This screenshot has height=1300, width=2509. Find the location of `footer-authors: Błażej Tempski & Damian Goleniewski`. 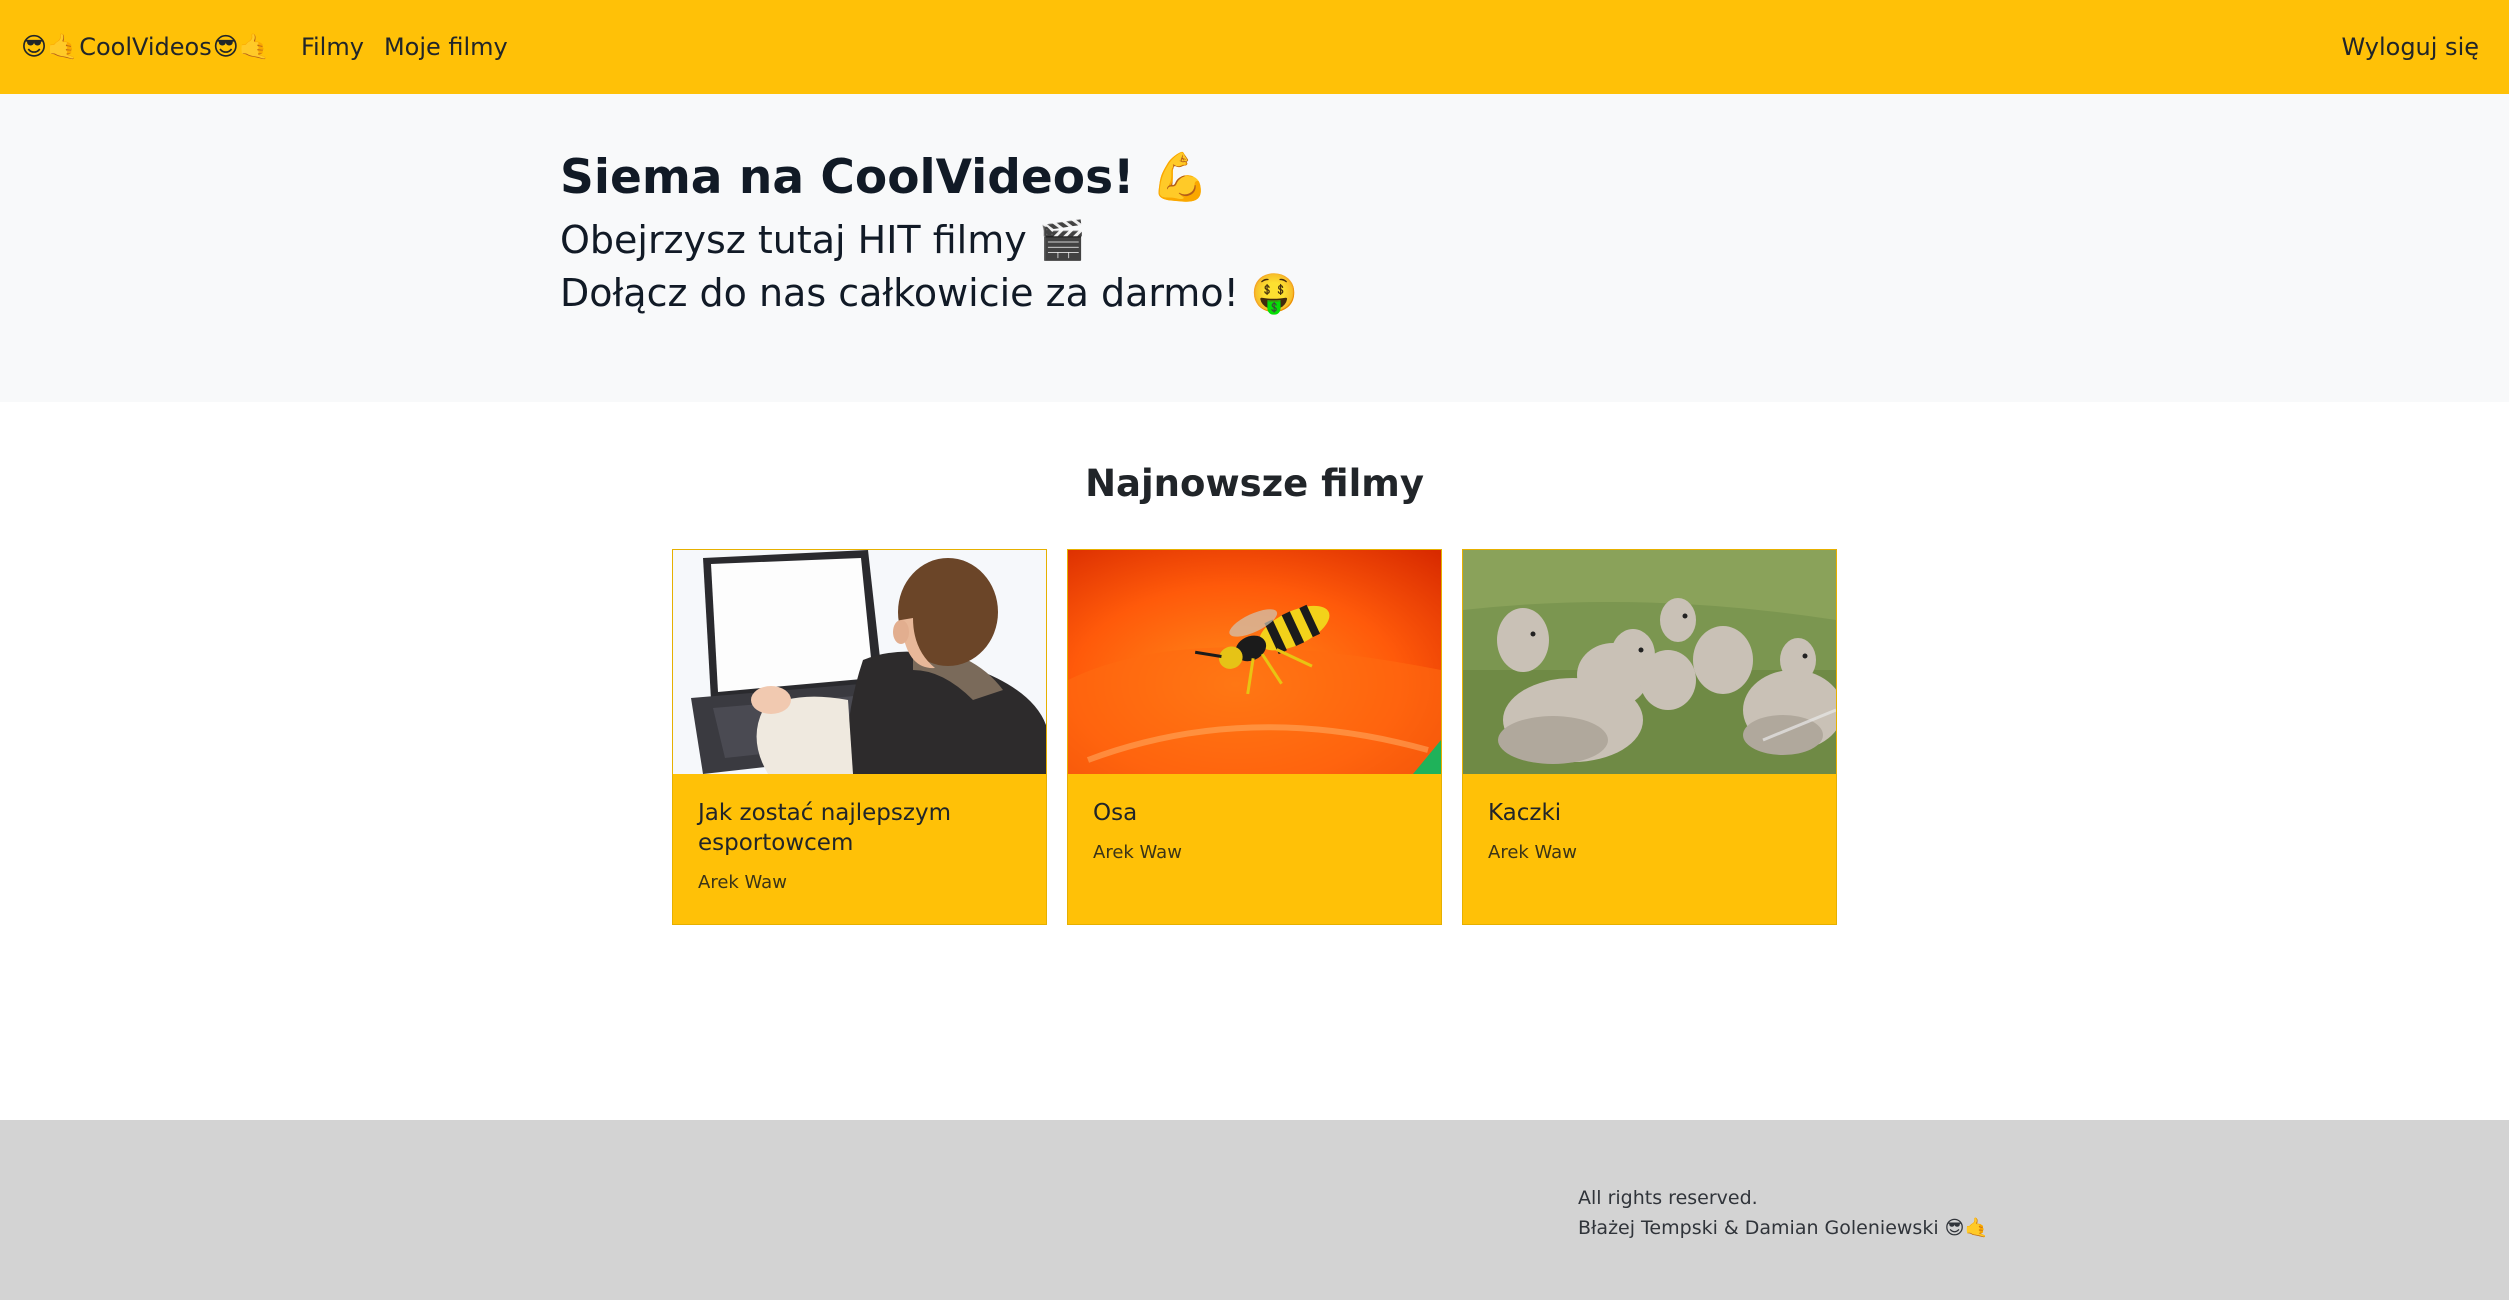

footer-authors: Błażej Tempski & Damian Goleniewski is located at coordinates (1758, 1228).